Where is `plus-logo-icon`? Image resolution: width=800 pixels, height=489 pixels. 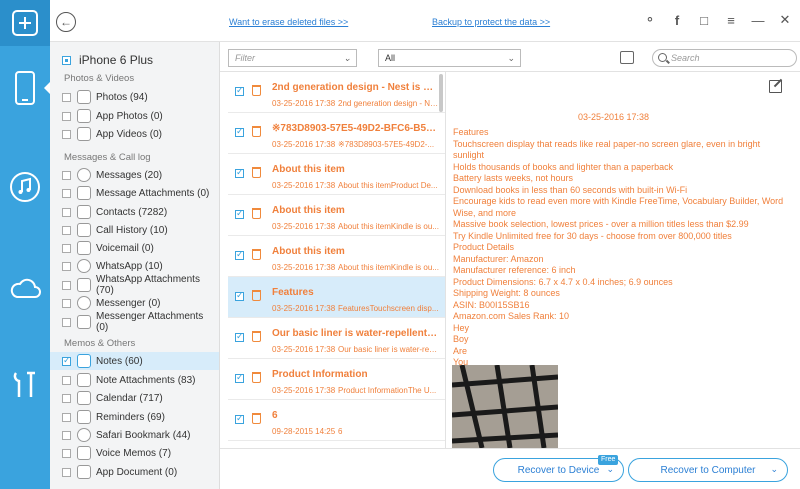
plus-logo-icon is located at coordinates (25, 23).